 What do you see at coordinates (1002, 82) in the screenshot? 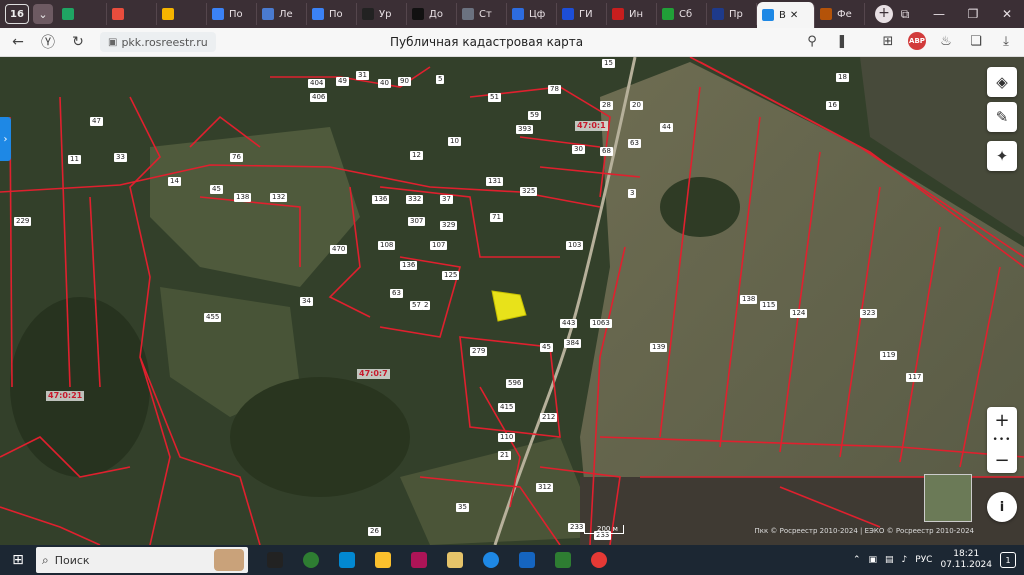
I see `layers-icon: ◈` at bounding box center [1002, 82].